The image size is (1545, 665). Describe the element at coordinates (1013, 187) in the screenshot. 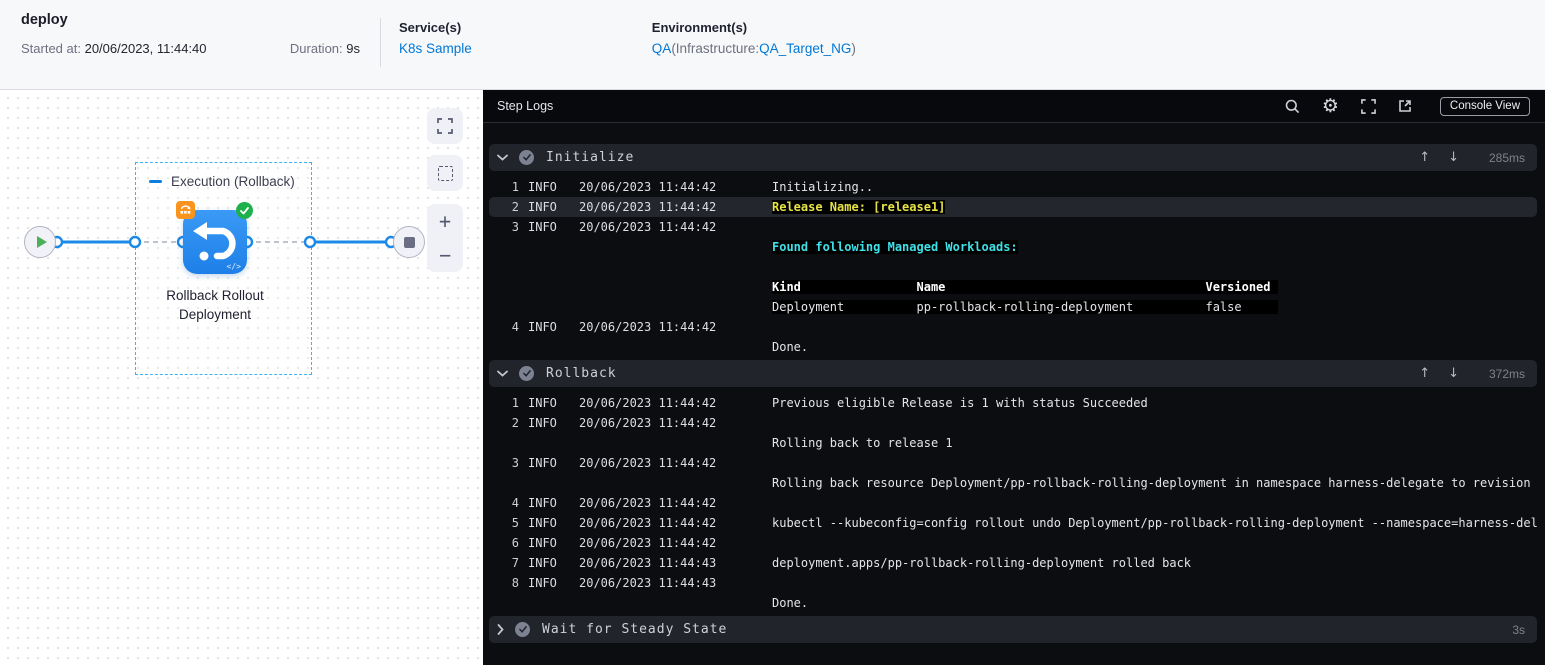

I see `log-line: 1 INFO 20/06/2023 11:44:42 Initializing..` at that location.